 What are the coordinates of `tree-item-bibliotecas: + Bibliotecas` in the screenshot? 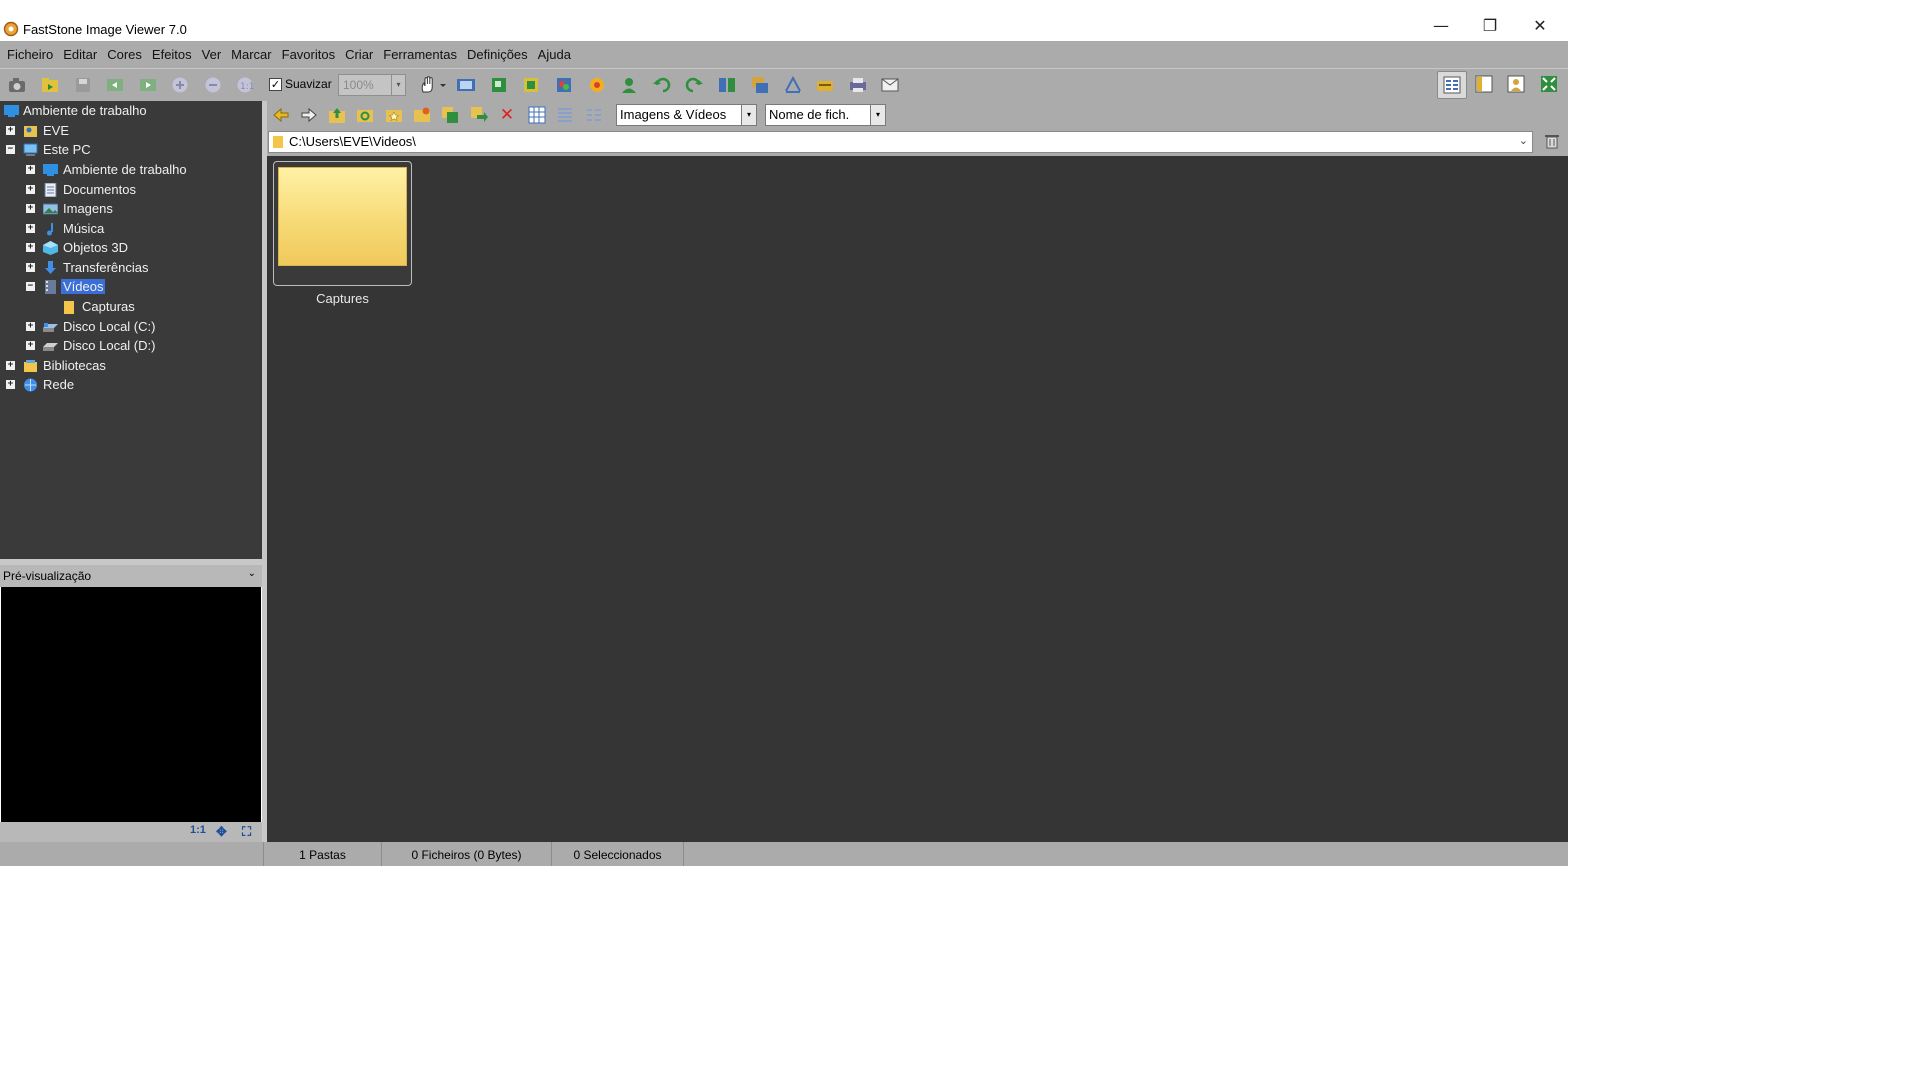 It's located at (131, 365).